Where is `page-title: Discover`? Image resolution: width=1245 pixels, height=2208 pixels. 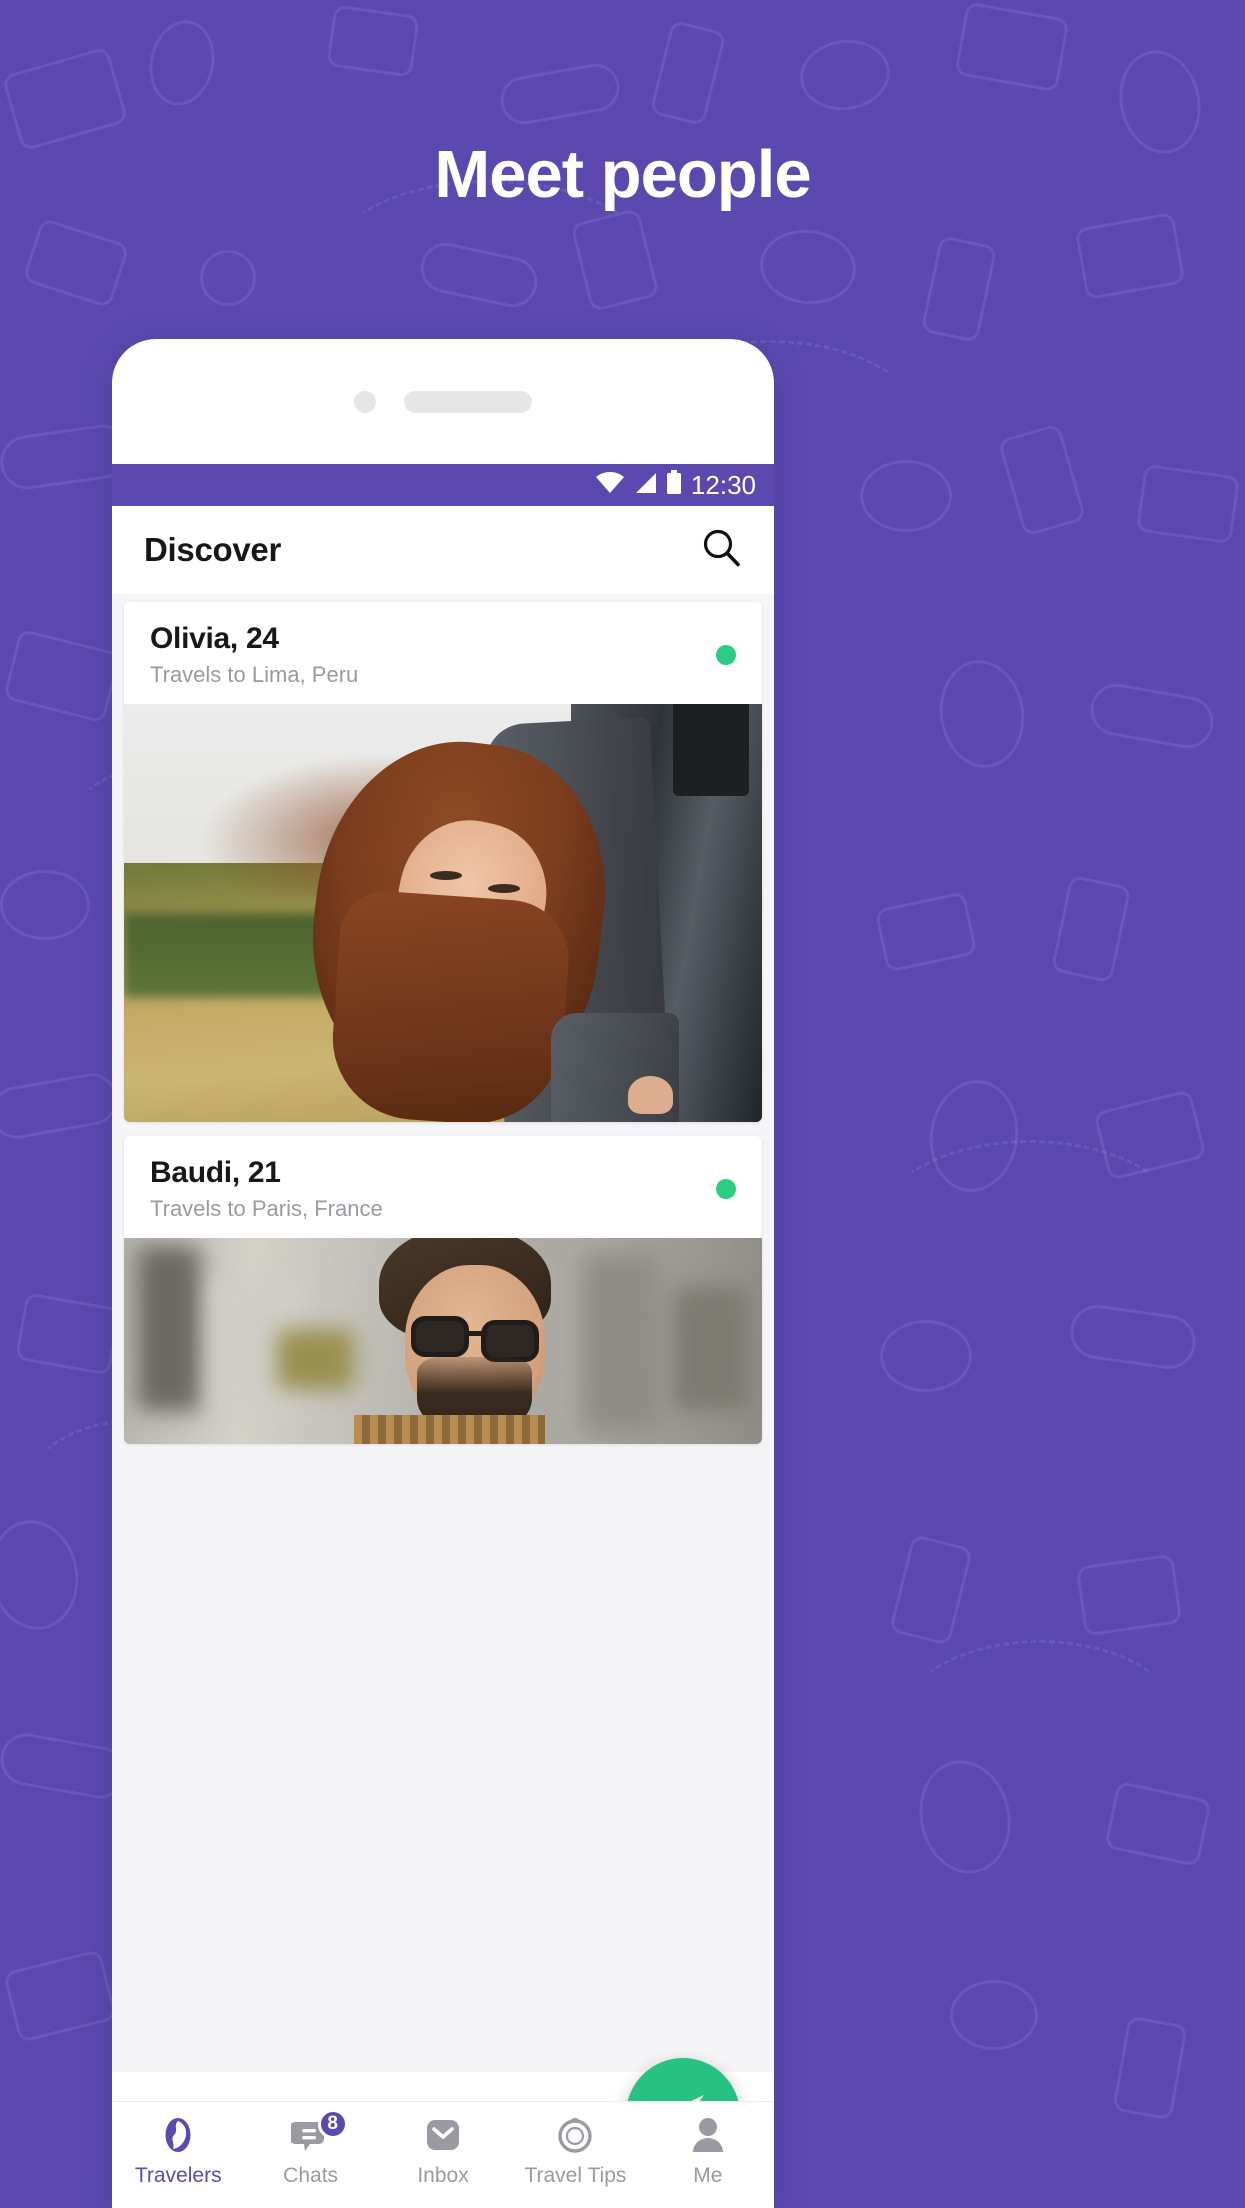
page-title: Discover is located at coordinates (213, 549).